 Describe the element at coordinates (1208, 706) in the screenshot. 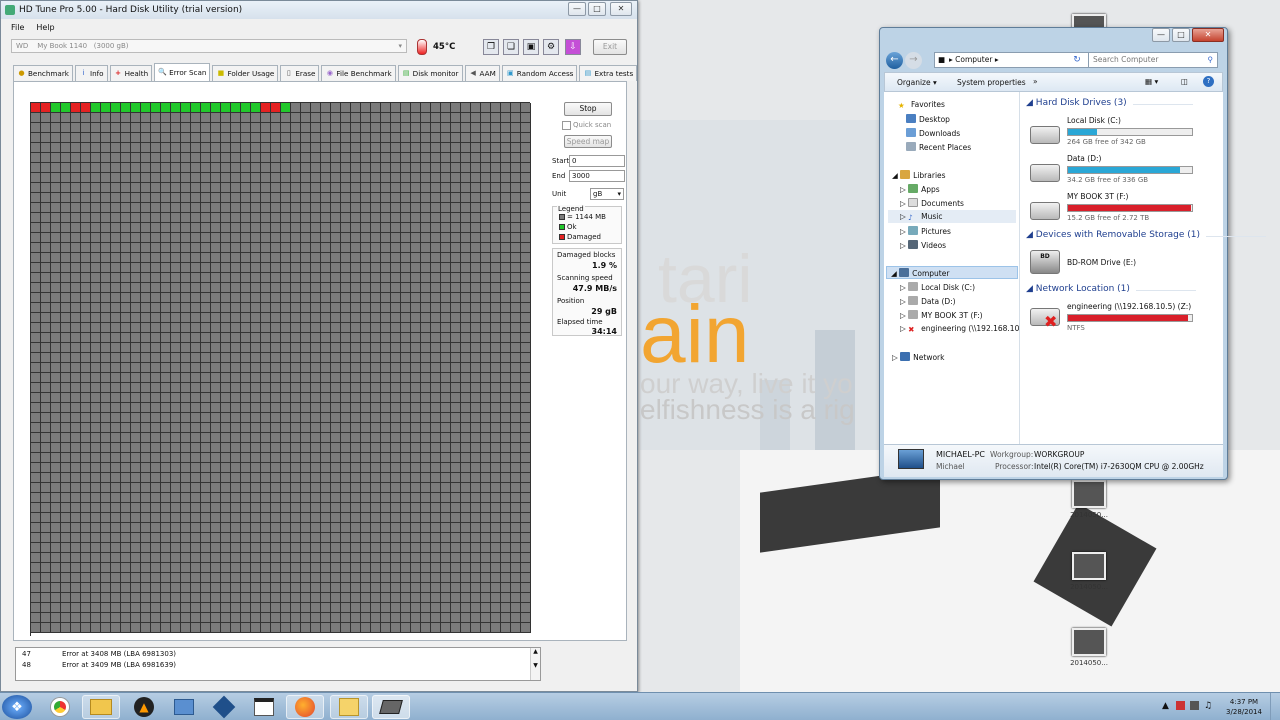

I see `volume-icon: ♫` at that location.